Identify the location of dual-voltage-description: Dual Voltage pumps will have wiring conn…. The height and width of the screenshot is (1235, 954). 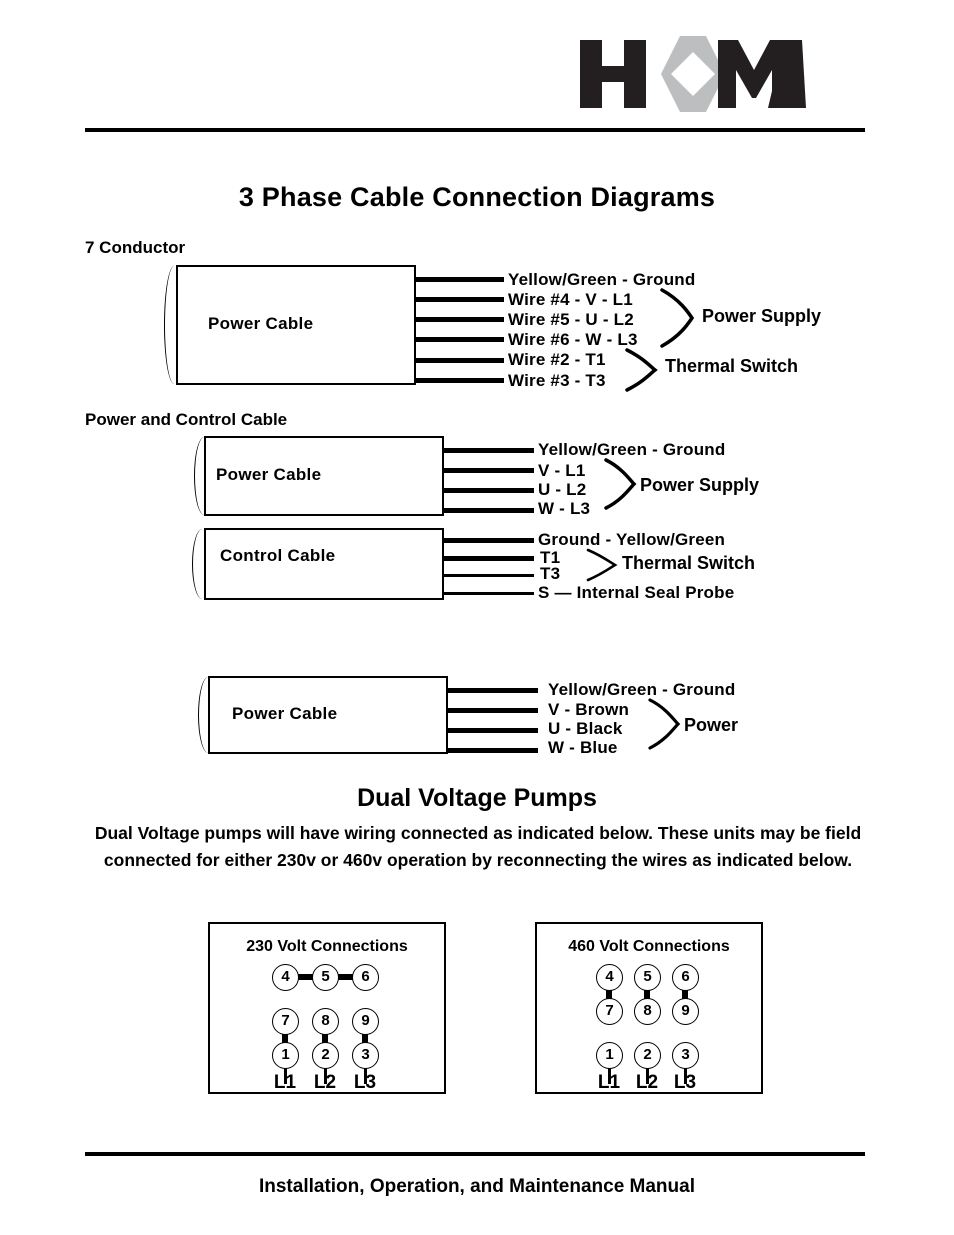
(478, 846).